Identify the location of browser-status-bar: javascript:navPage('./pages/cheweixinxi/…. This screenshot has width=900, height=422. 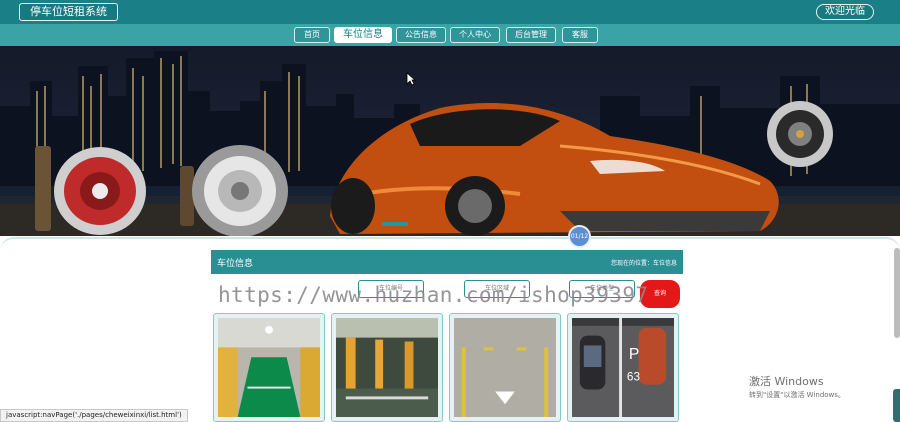
(94, 415).